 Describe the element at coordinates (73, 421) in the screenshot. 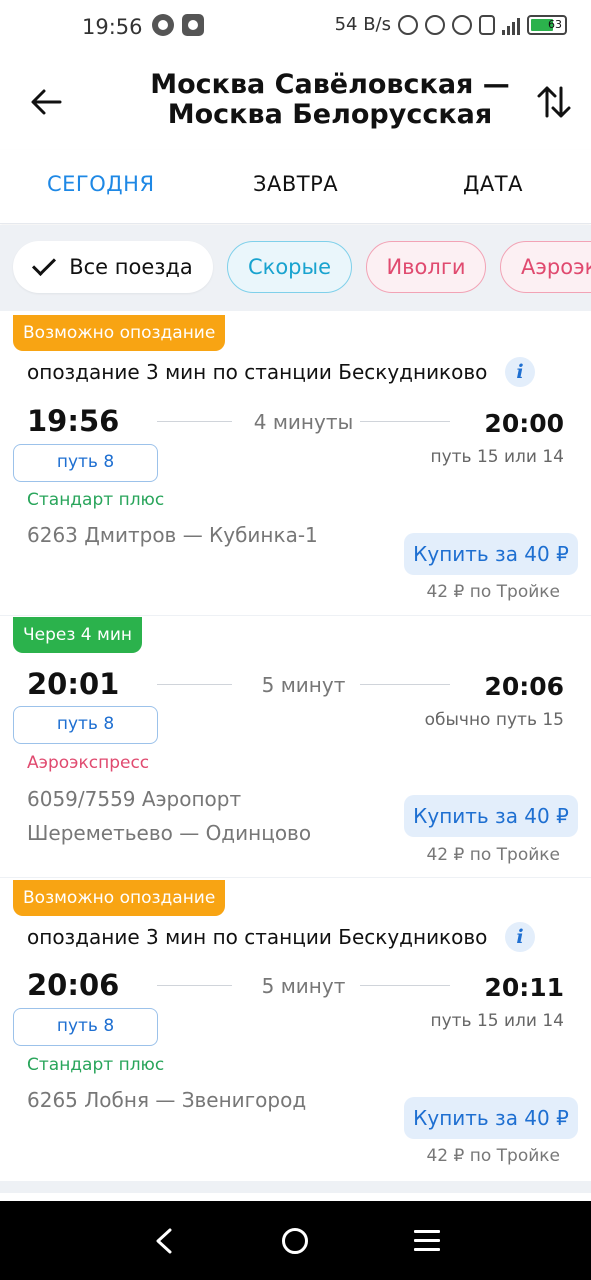

I see `departure-time: 19:56` at that location.